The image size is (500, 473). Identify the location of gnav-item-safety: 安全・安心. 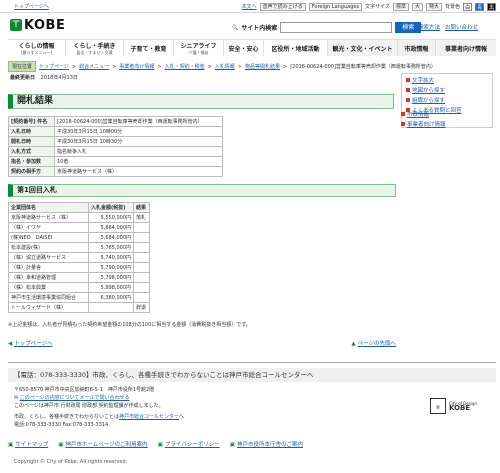
(244, 48).